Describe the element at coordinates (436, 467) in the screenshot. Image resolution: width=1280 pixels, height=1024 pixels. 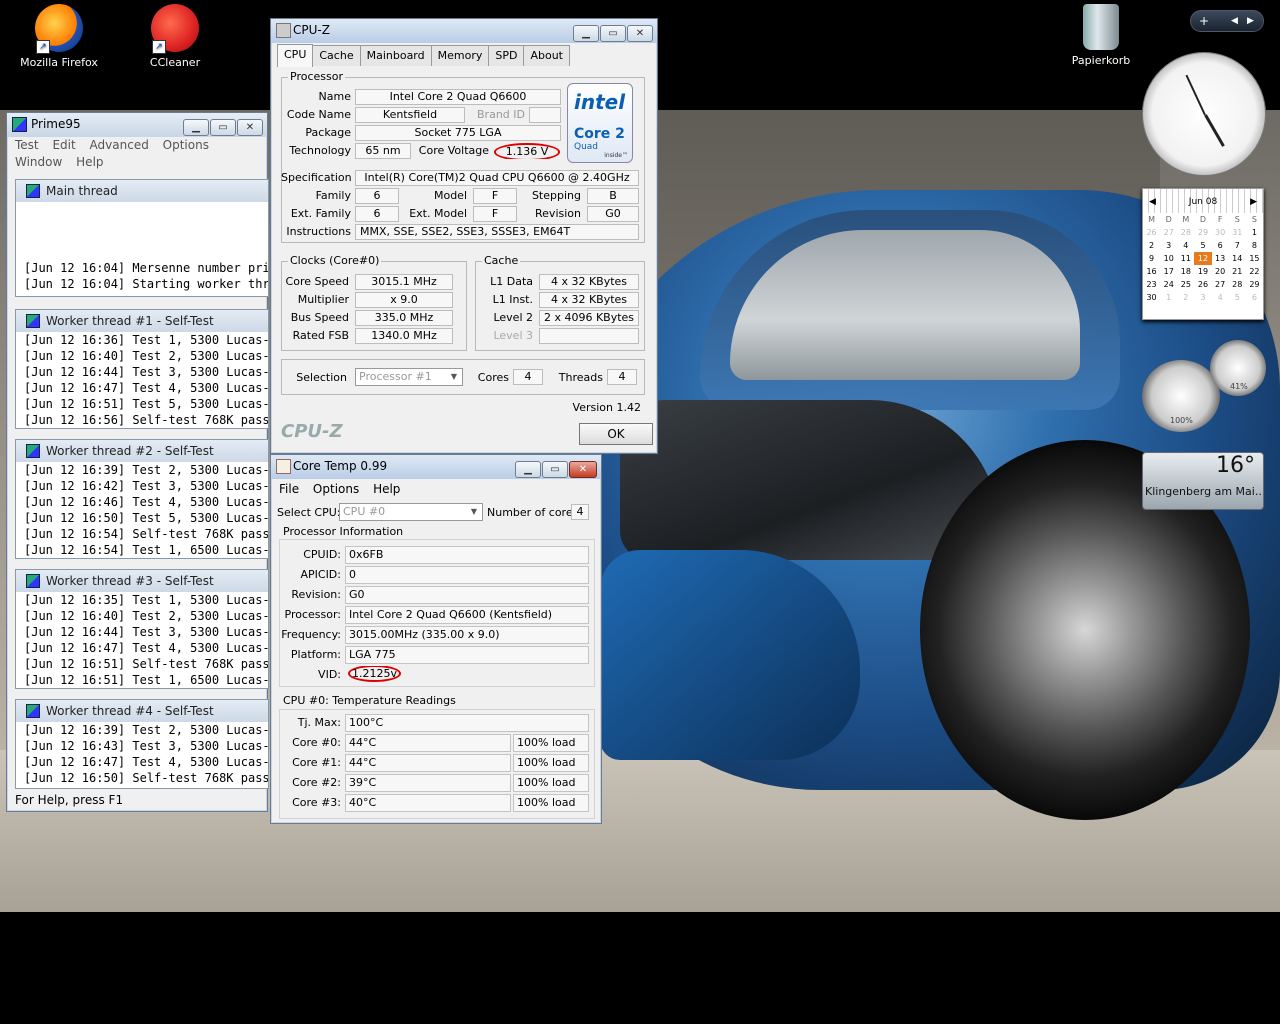
I see `coretemp-titlebar: Core Temp 0.99 ▁ ▭ ✕` at that location.